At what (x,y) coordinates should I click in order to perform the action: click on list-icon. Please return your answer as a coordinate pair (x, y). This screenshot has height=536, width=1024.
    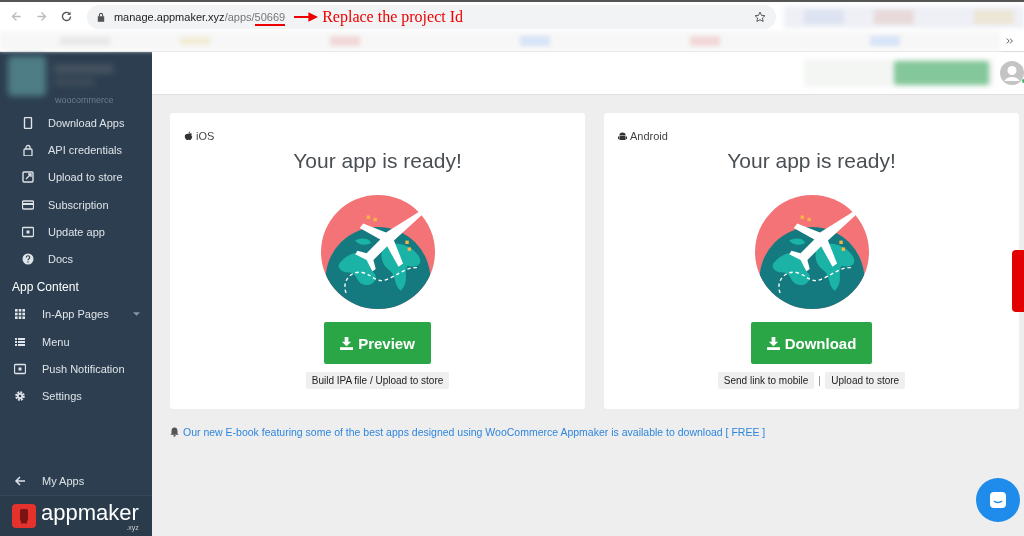
    Looking at the image, I should click on (20, 341).